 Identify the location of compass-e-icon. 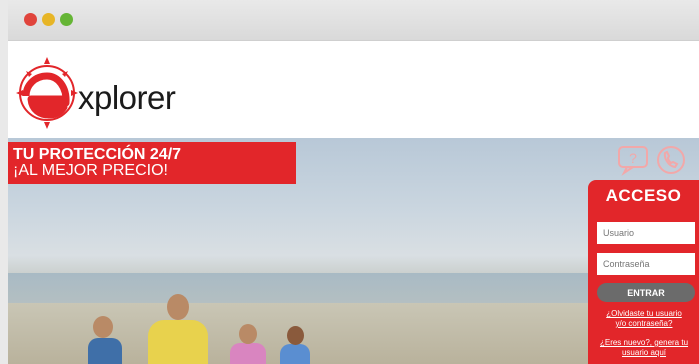
(47, 93).